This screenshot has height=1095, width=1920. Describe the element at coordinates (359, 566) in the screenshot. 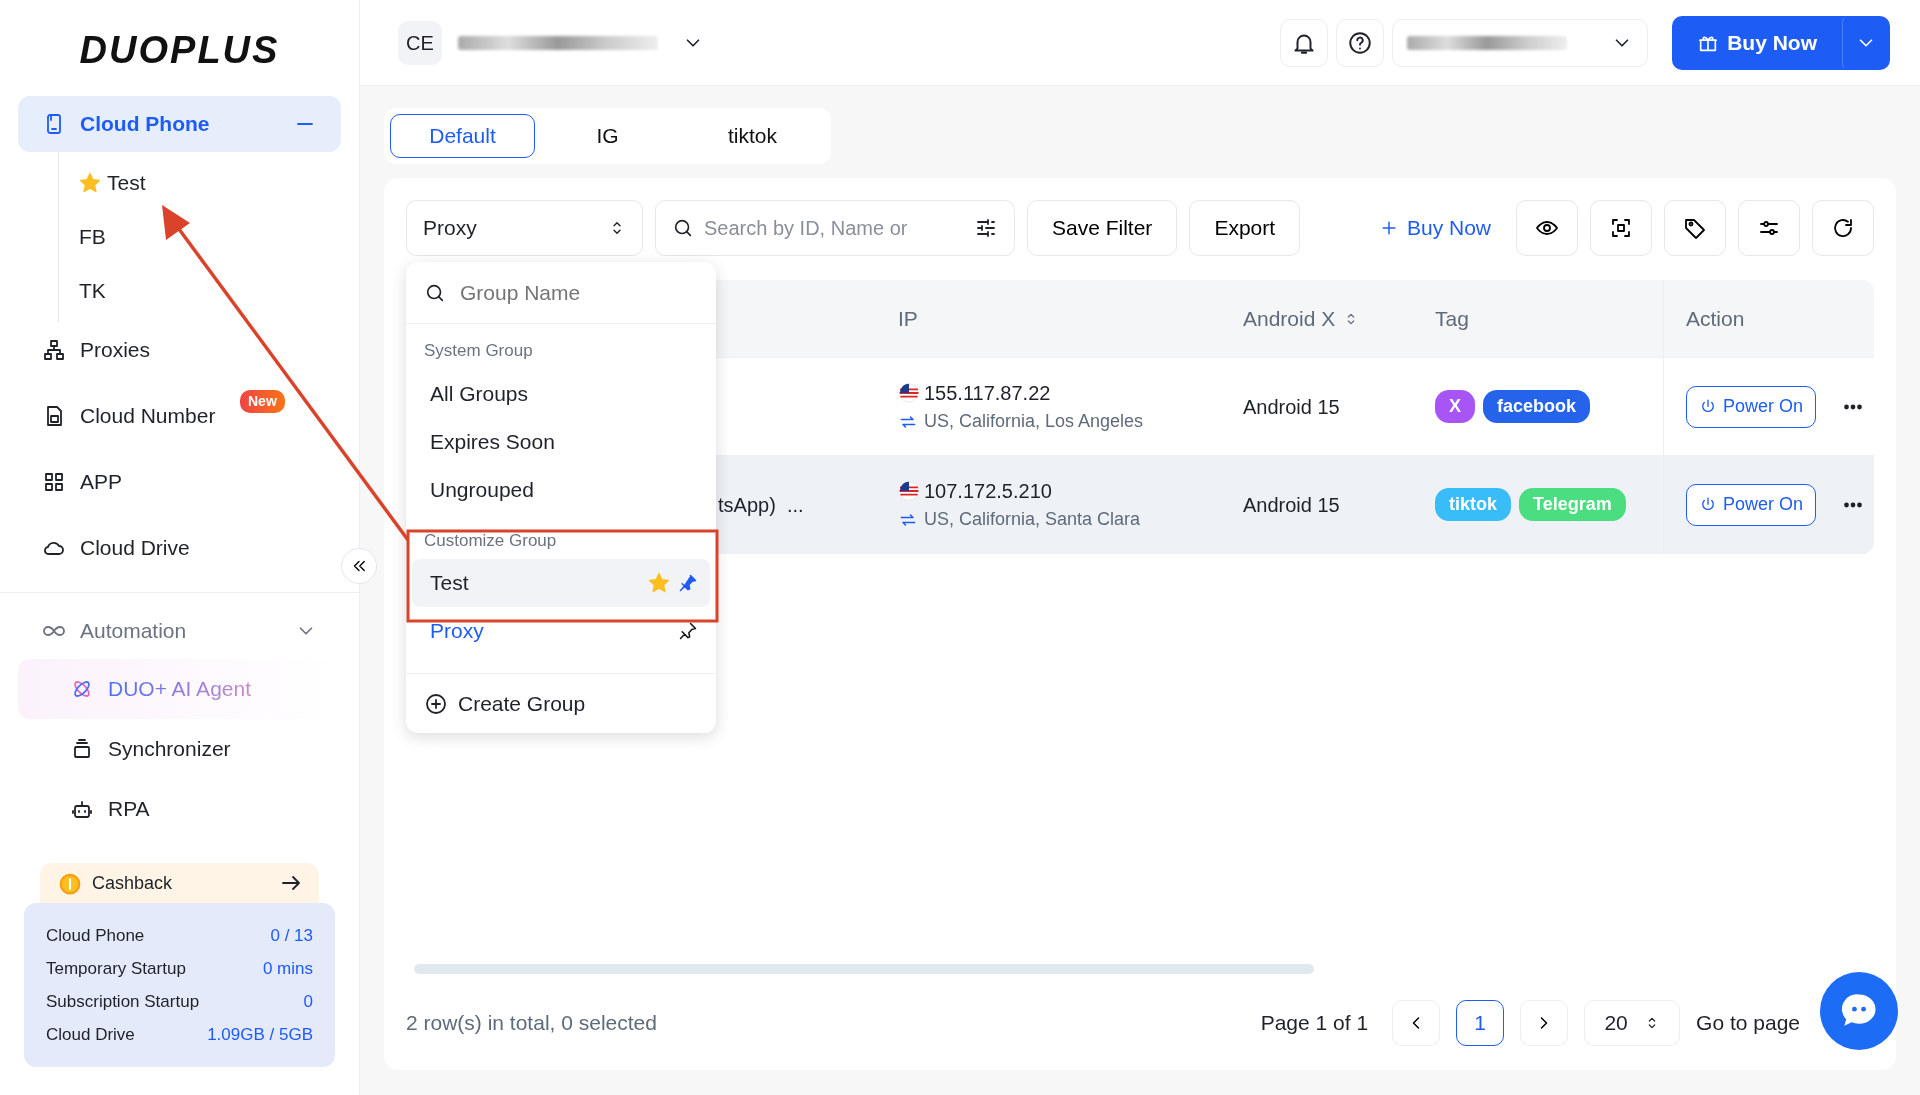

I see `collapse-button` at that location.